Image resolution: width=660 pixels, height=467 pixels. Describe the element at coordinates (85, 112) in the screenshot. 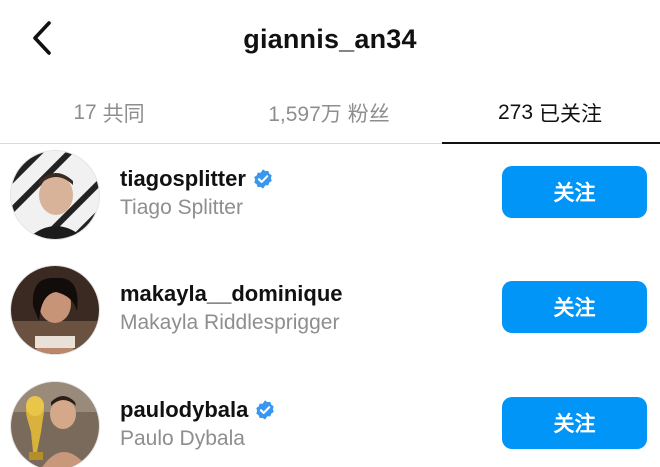

I see `tab-count: 17` at that location.